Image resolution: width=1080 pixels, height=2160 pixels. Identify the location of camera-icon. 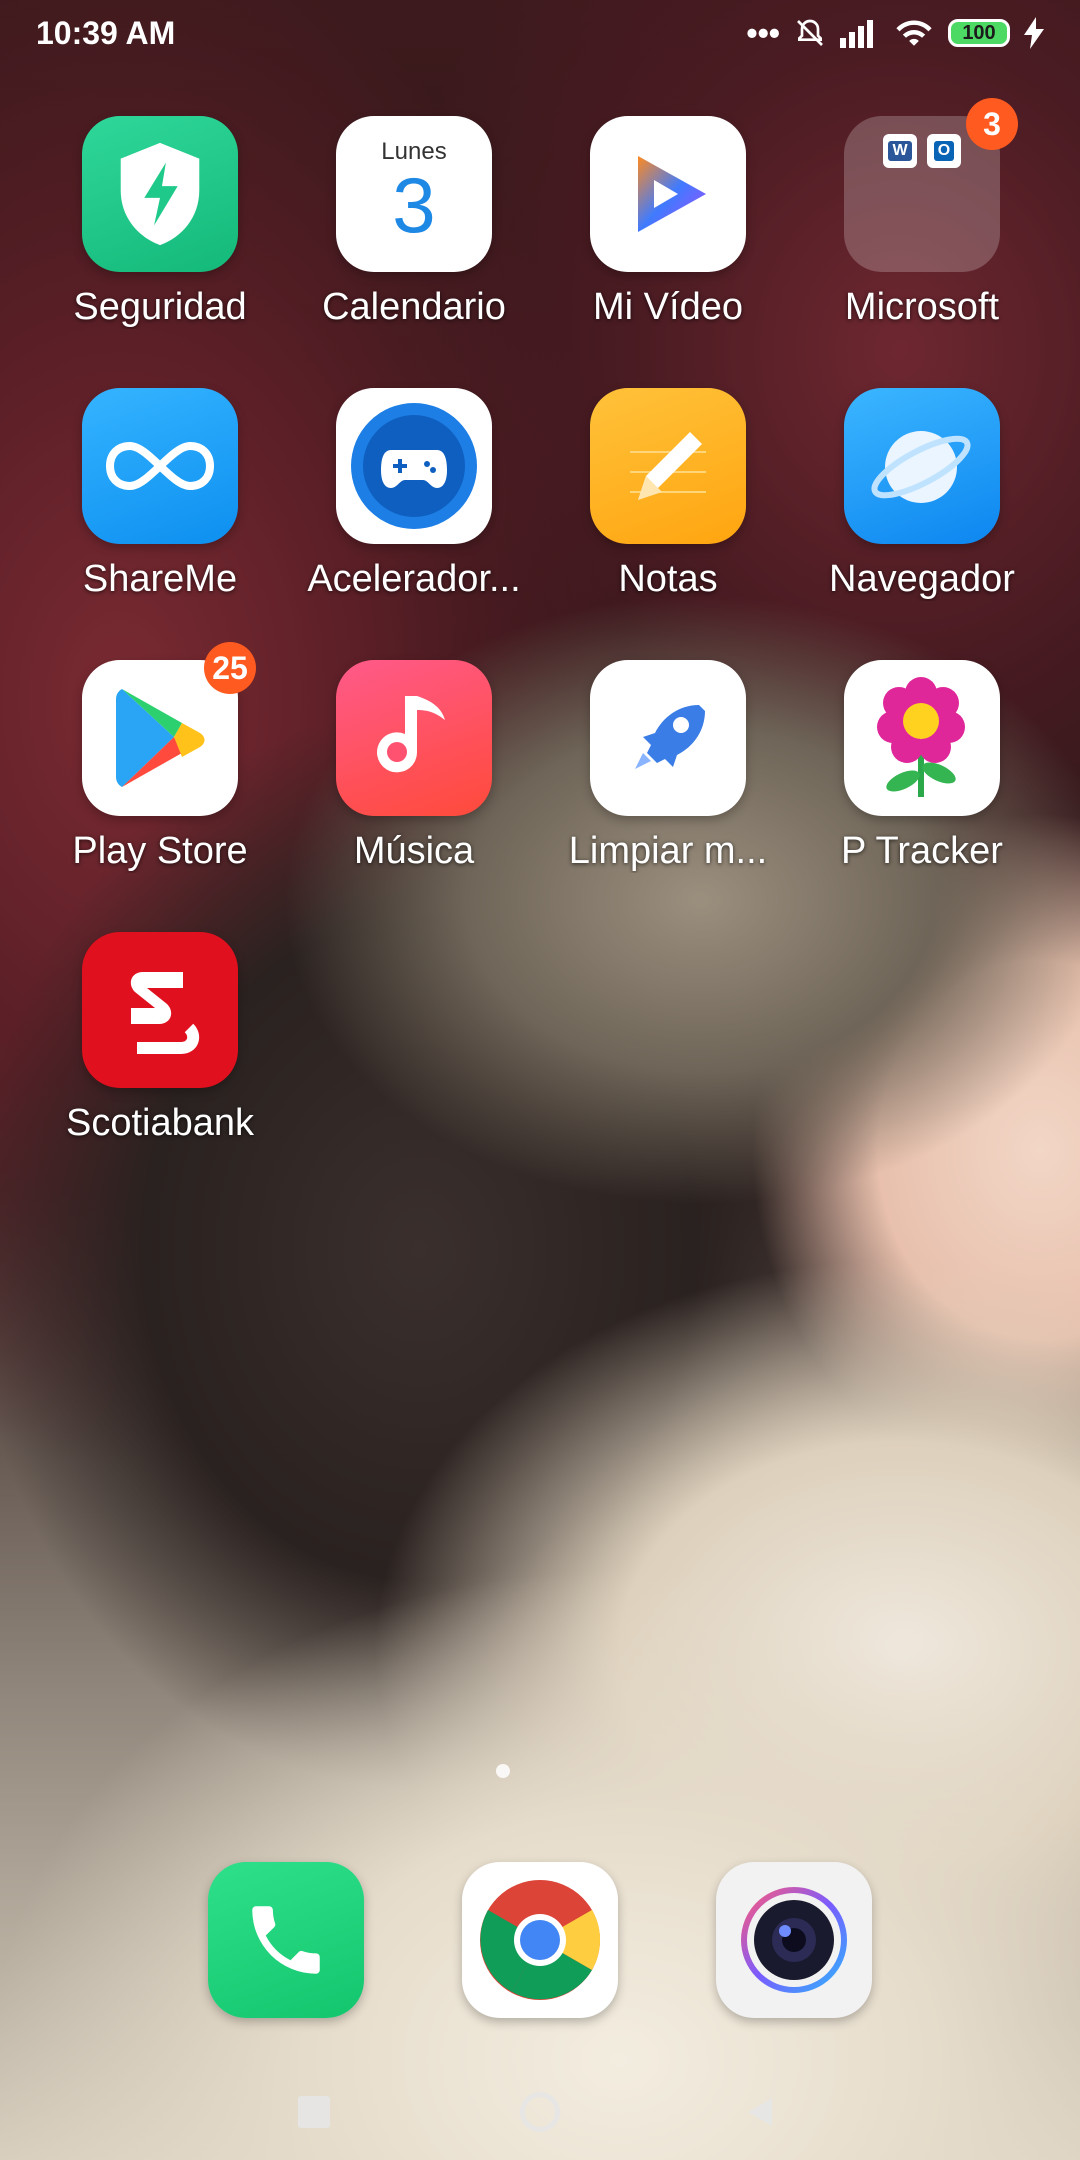
(794, 1940).